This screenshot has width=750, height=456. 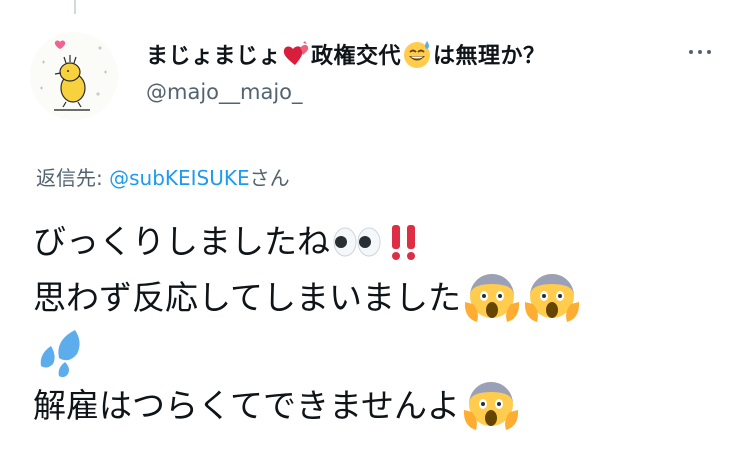 What do you see at coordinates (214, 56) in the screenshot?
I see `display-name-part-1: まじょまじょ` at bounding box center [214, 56].